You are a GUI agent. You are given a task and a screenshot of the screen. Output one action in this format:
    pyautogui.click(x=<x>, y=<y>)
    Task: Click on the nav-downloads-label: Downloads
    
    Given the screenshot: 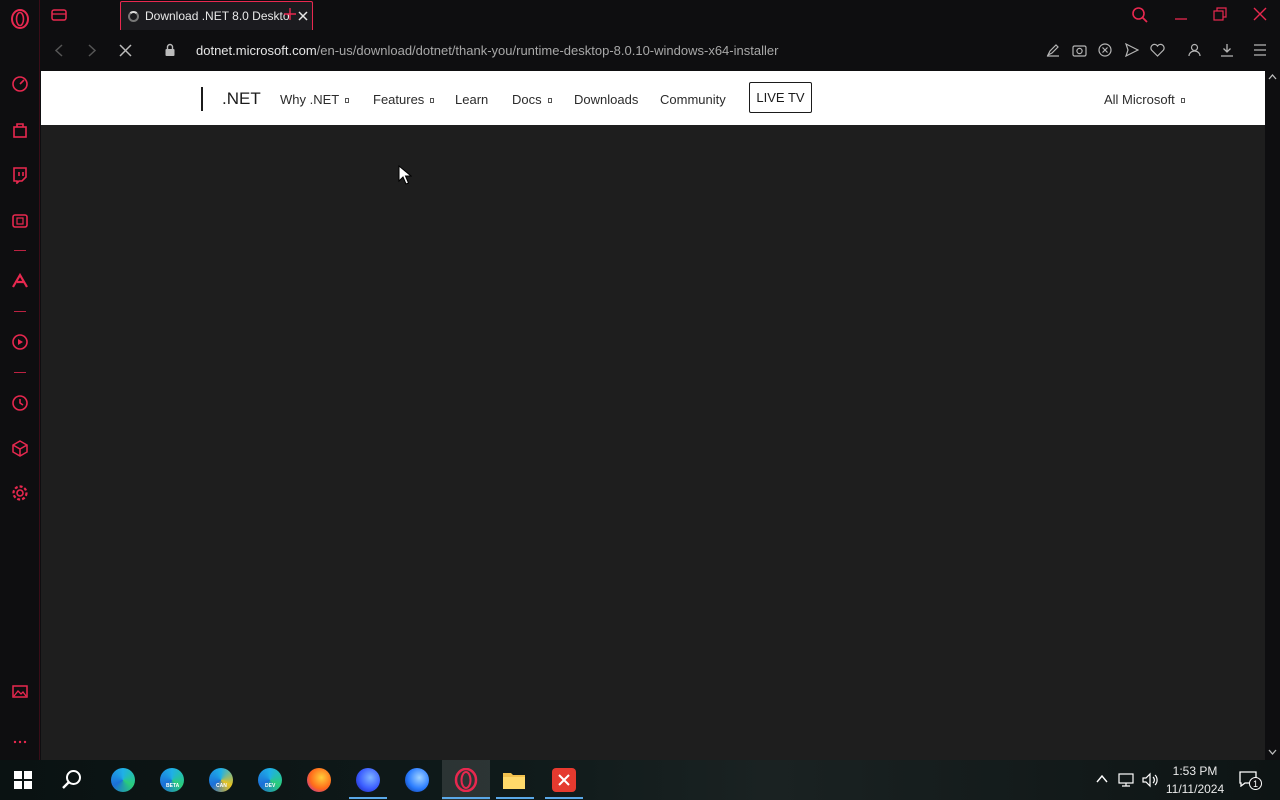 What is the action you would take?
    pyautogui.click(x=606, y=99)
    